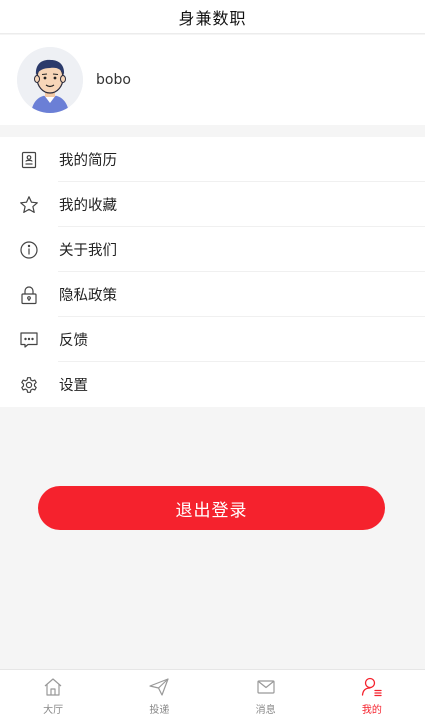  I want to click on profile-card: bobo, so click(212, 80).